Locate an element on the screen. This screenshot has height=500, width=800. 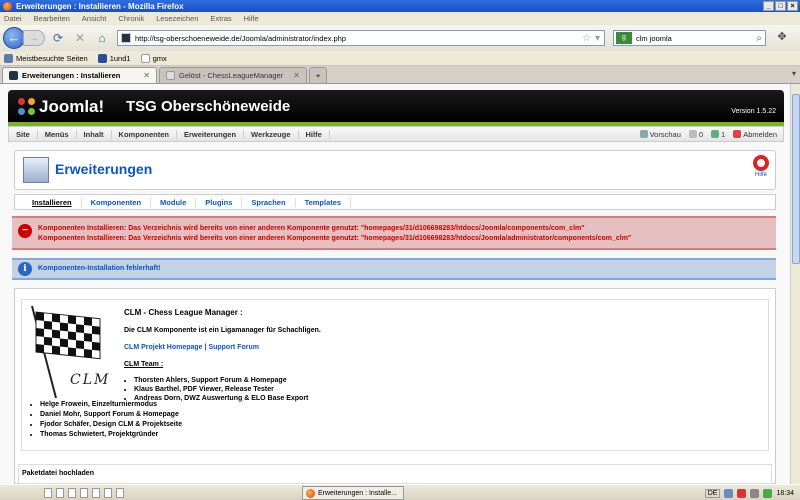
messages-count: 0 is located at coordinates (695, 134).